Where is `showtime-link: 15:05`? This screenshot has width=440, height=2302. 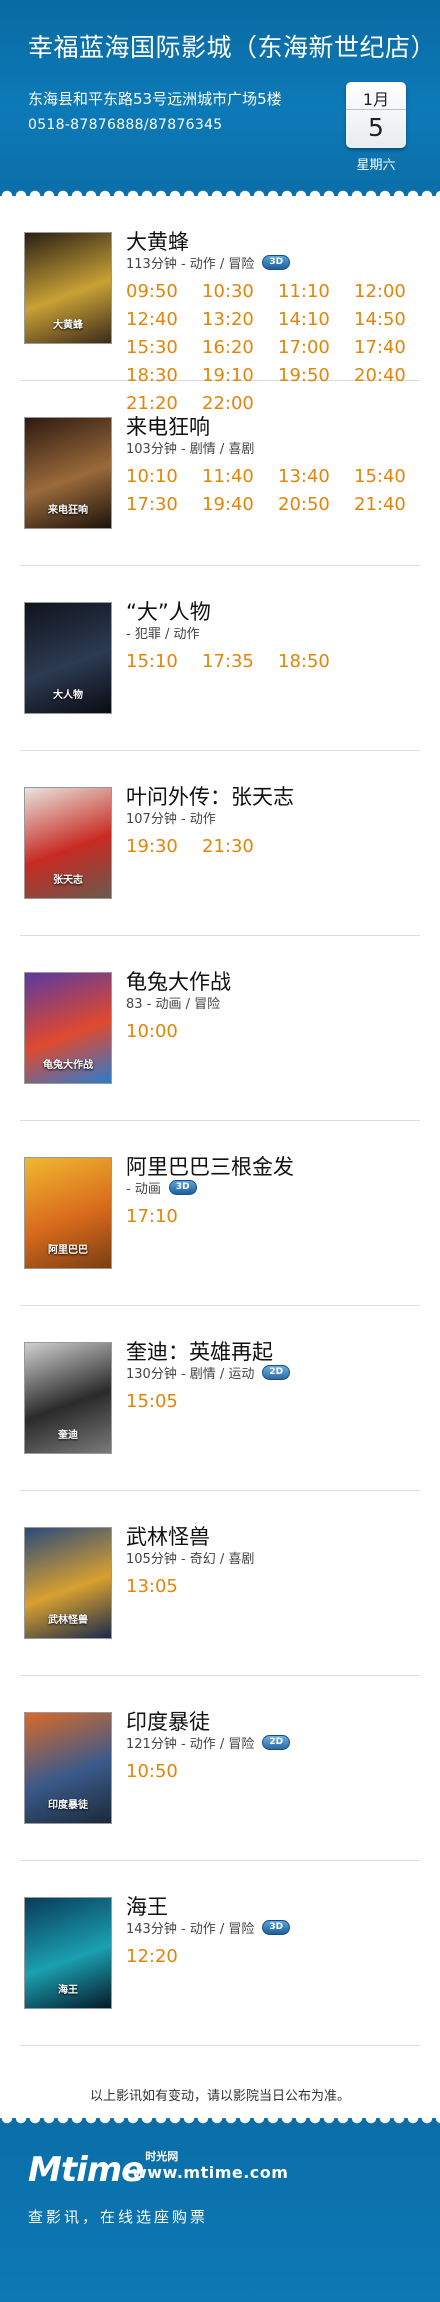
showtime-link: 15:05 is located at coordinates (164, 1402).